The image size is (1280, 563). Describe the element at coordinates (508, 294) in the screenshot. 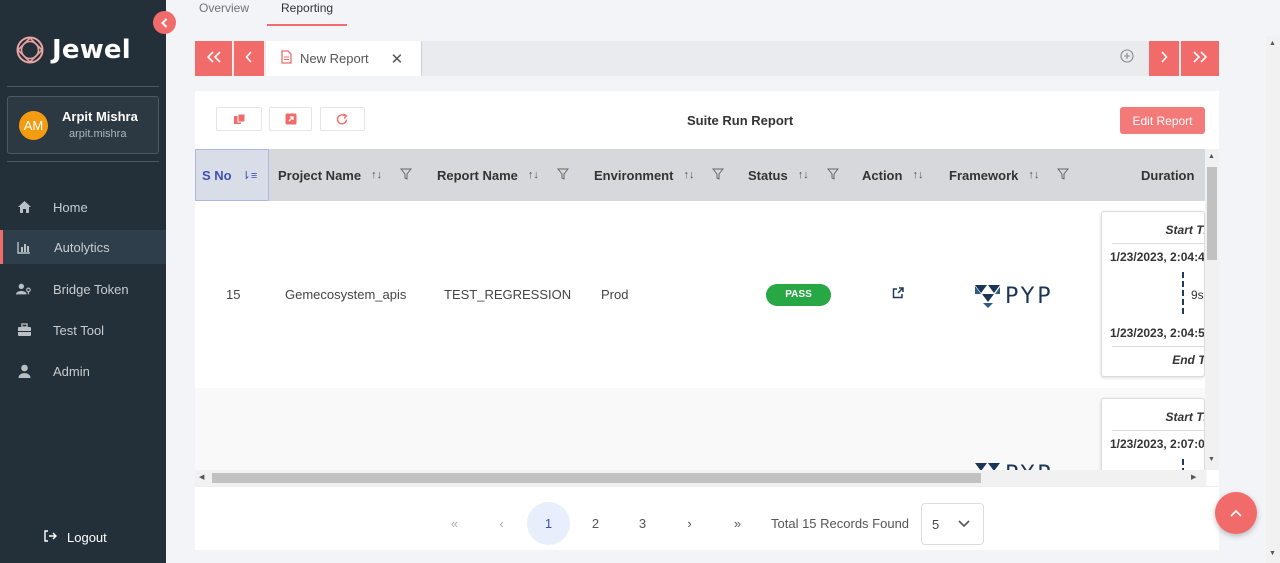

I see `cell-report-name: TEST_REGRESSION` at that location.